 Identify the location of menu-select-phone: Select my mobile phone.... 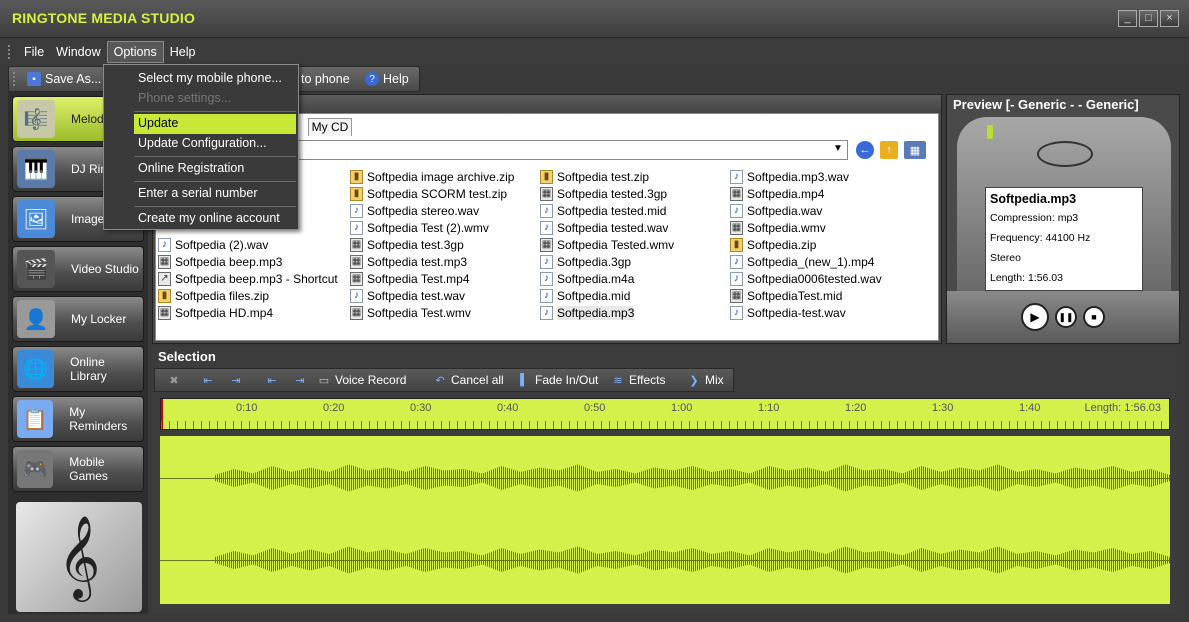
(215, 79).